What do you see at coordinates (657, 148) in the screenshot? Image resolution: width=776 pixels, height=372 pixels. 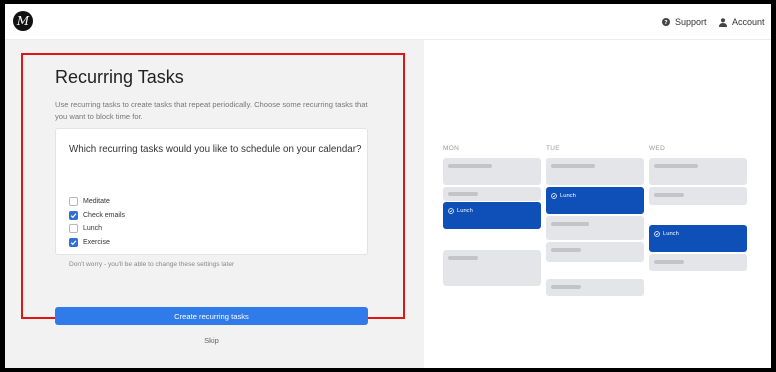 I see `day-label-wed: WED` at bounding box center [657, 148].